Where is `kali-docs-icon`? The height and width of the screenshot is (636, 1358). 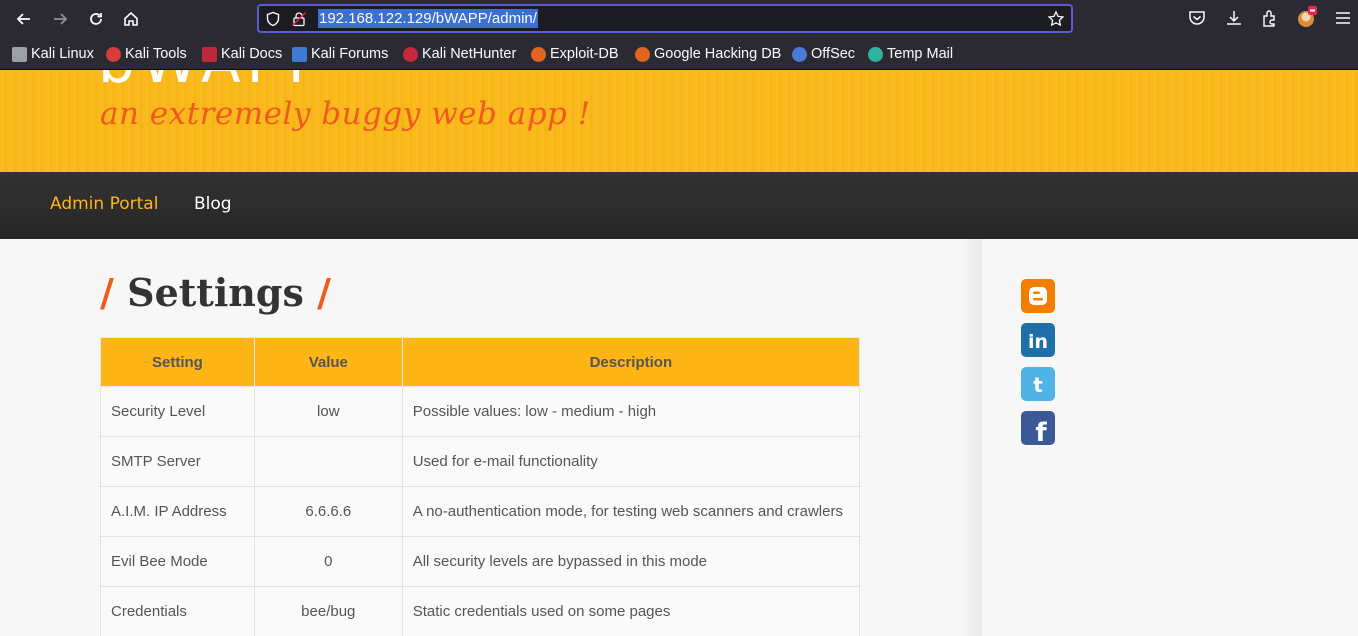
kali-docs-icon is located at coordinates (209, 54).